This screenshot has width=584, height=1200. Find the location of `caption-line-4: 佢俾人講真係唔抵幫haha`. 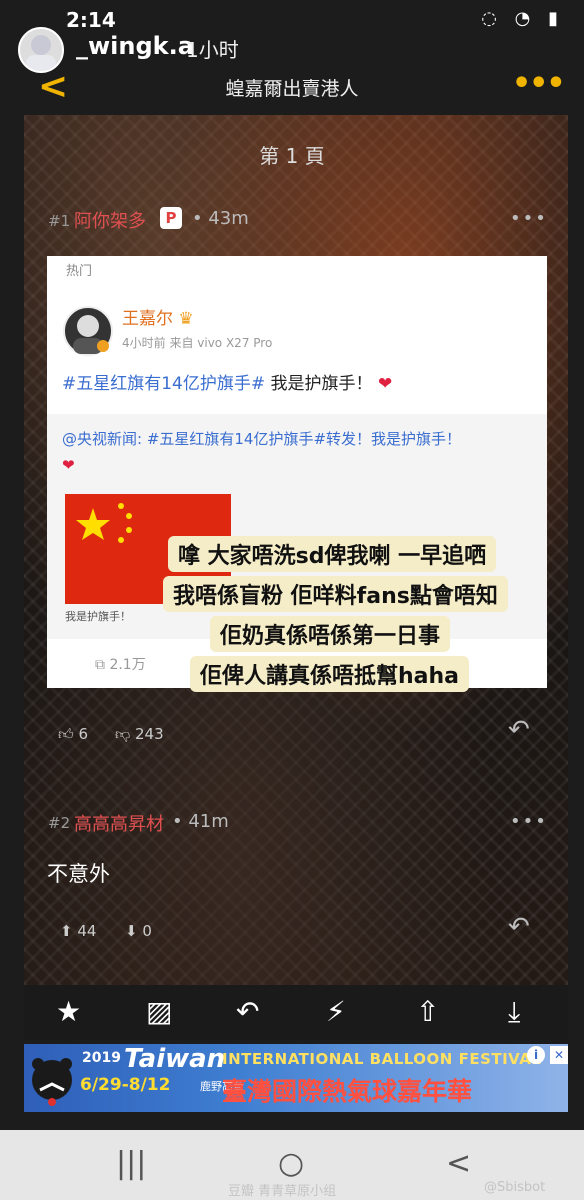

caption-line-4: 佢俾人講真係唔抵幫haha is located at coordinates (330, 674).